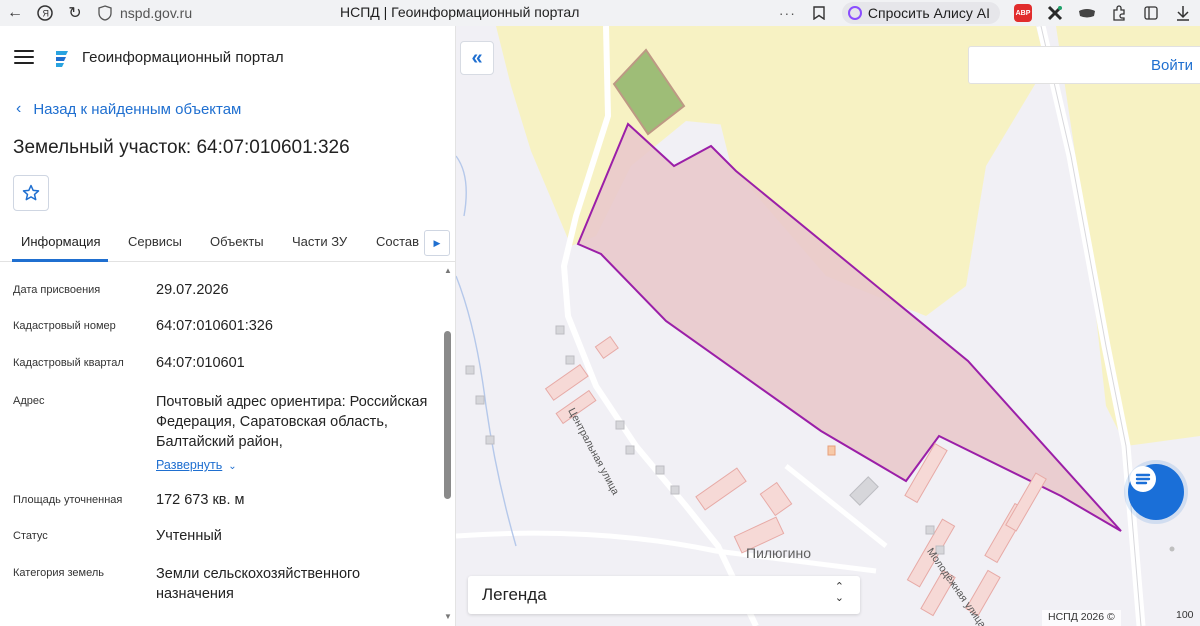 This screenshot has height=626, width=1200. I want to click on back-link-label: Назад к найденным объектам, so click(137, 109).